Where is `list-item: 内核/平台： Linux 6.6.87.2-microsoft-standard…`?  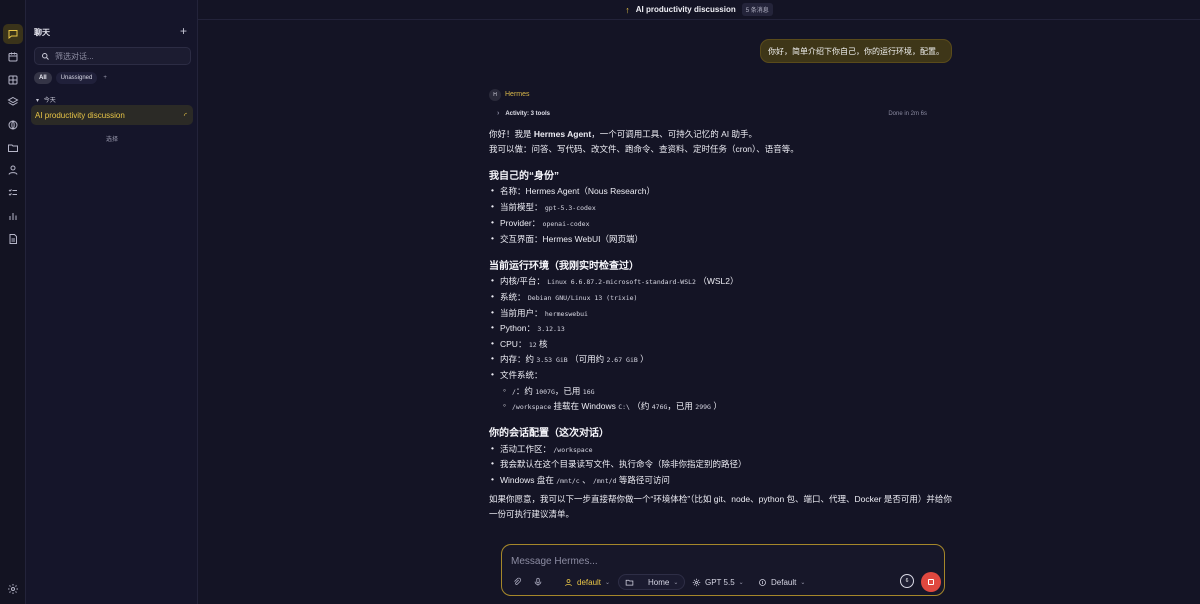
list-item: 内核/平台： Linux 6.6.87.2-microsoft-standard… is located at coordinates (614, 281).